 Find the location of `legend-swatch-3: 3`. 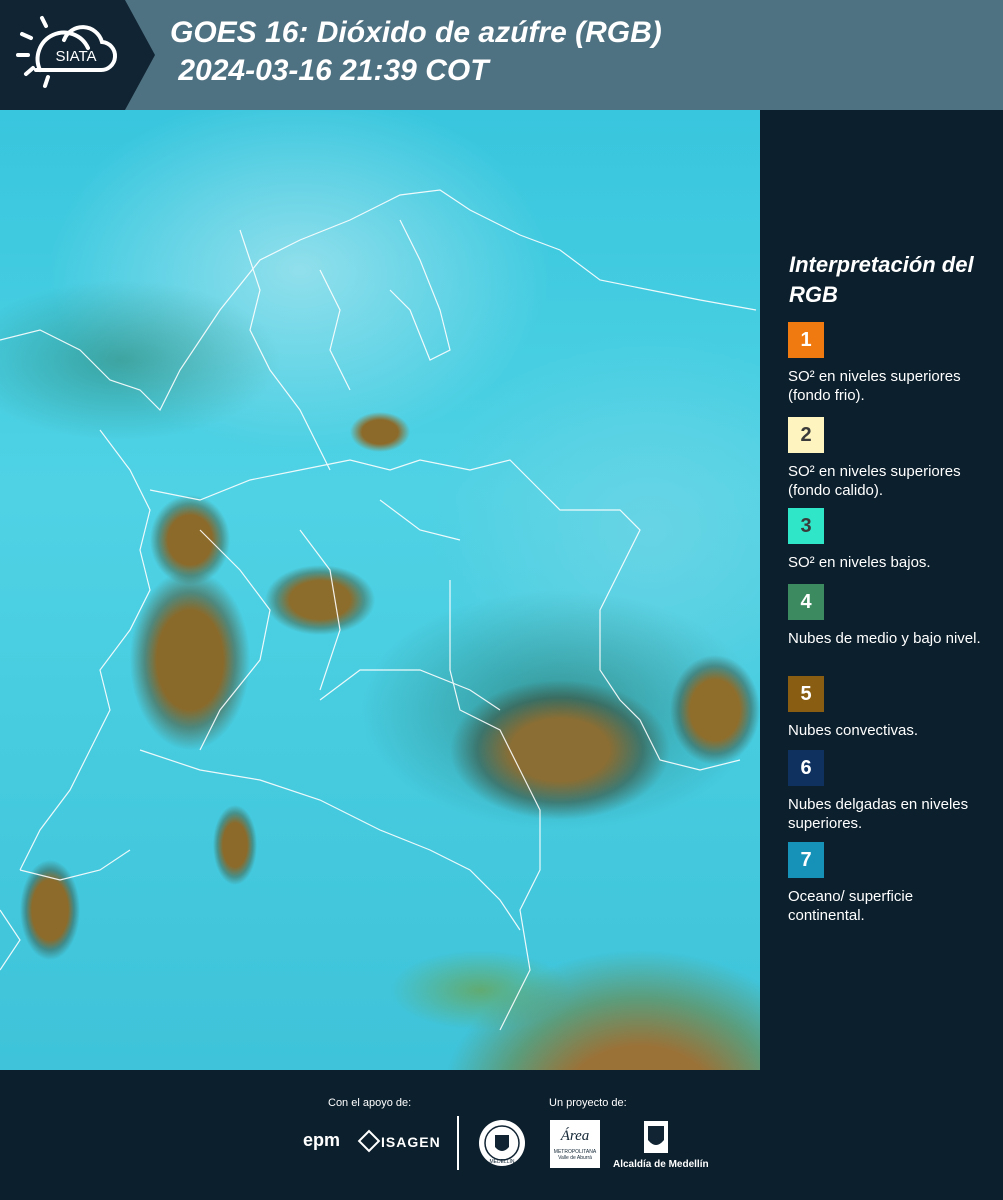

legend-swatch-3: 3 is located at coordinates (806, 526).